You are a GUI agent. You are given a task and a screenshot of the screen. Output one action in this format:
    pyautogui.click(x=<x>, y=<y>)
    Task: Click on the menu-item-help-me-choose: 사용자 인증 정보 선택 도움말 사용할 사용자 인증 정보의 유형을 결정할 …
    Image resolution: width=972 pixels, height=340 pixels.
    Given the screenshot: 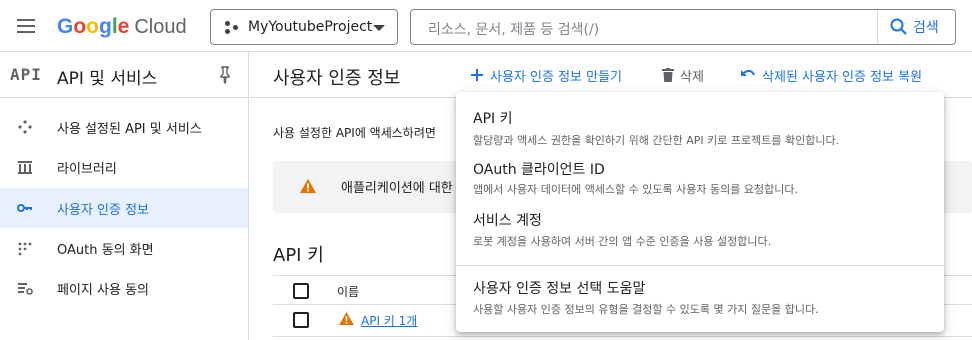 What is the action you would take?
    pyautogui.click(x=700, y=298)
    